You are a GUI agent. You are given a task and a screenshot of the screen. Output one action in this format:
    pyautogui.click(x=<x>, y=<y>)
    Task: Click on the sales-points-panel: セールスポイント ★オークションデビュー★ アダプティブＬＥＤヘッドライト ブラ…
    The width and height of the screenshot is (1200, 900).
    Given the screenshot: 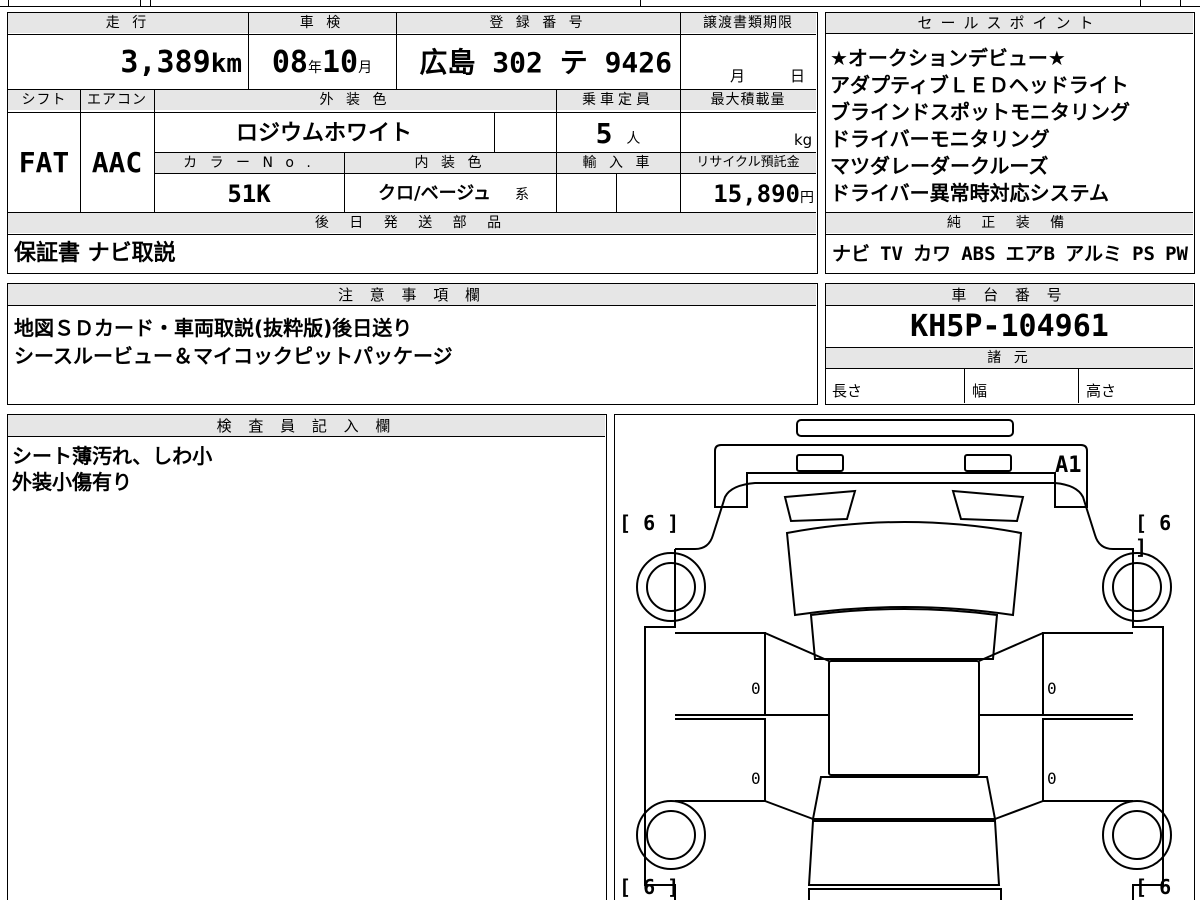 What is the action you would take?
    pyautogui.click(x=1010, y=143)
    